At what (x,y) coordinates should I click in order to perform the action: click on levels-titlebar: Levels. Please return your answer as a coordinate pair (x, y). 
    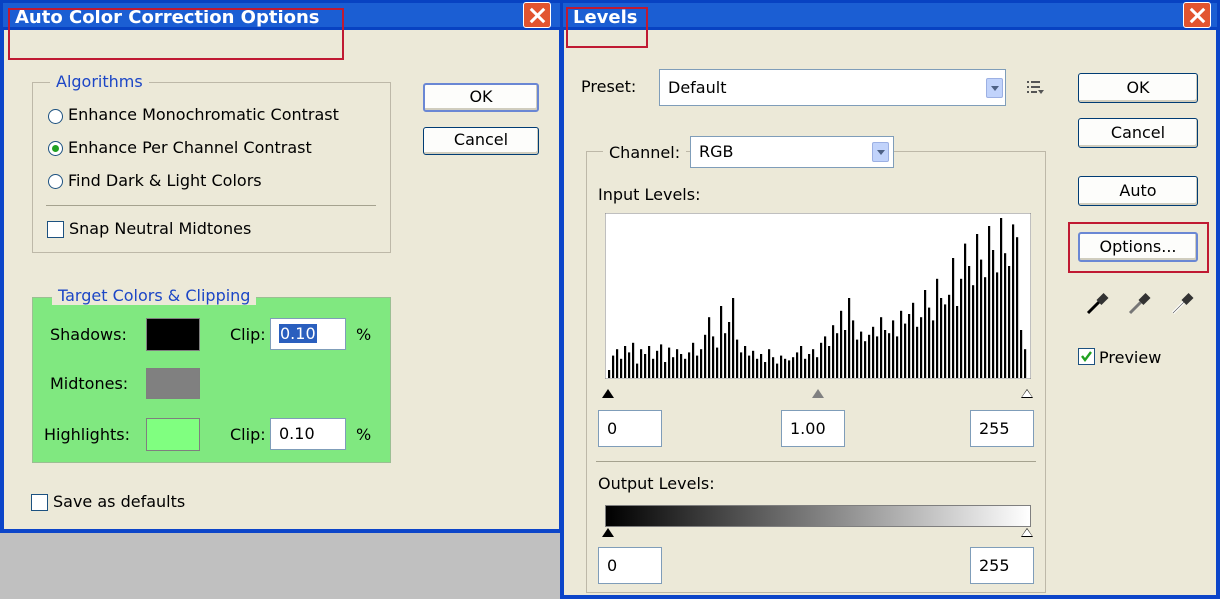
    Looking at the image, I should click on (890, 15).